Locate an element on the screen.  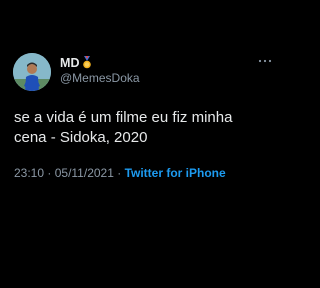
author-name-row: MD is located at coordinates (76, 62).